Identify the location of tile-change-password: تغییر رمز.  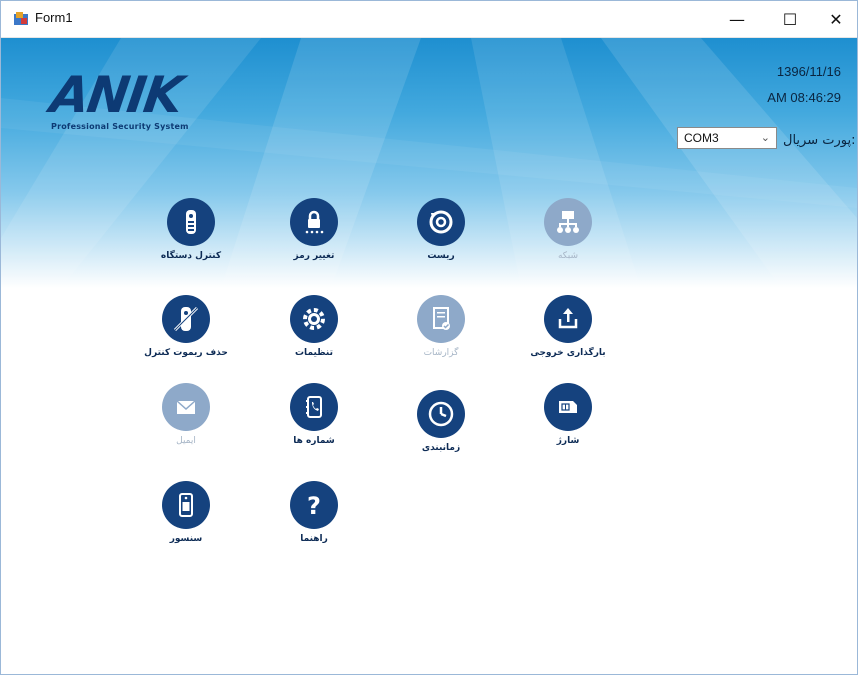
(314, 229).